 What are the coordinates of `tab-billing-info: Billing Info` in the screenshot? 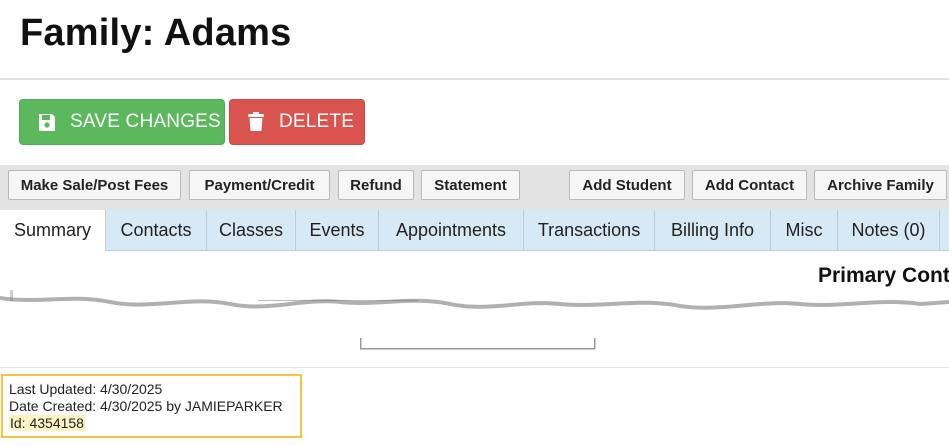 It's located at (713, 230).